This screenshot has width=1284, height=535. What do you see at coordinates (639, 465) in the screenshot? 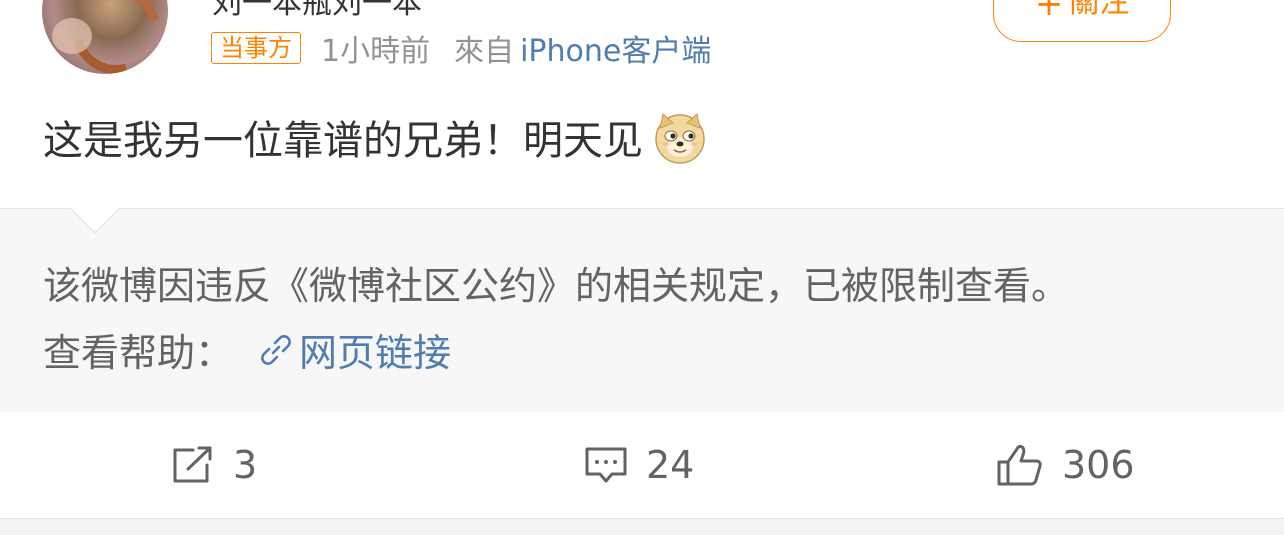
I see `comment-button: 24` at bounding box center [639, 465].